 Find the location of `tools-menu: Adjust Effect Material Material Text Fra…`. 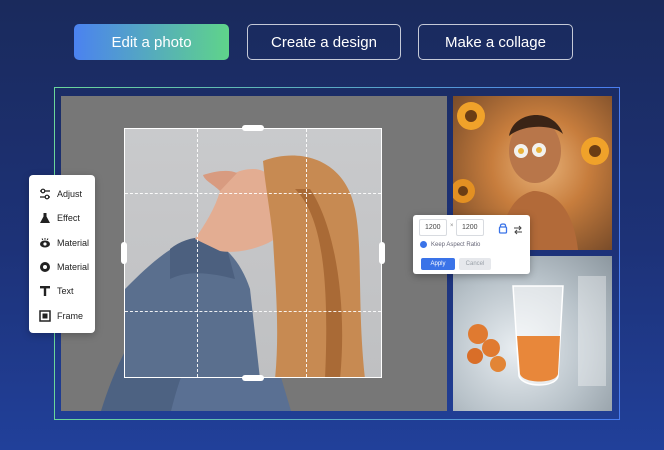

tools-menu: Adjust Effect Material Material Text Fra… is located at coordinates (62, 254).